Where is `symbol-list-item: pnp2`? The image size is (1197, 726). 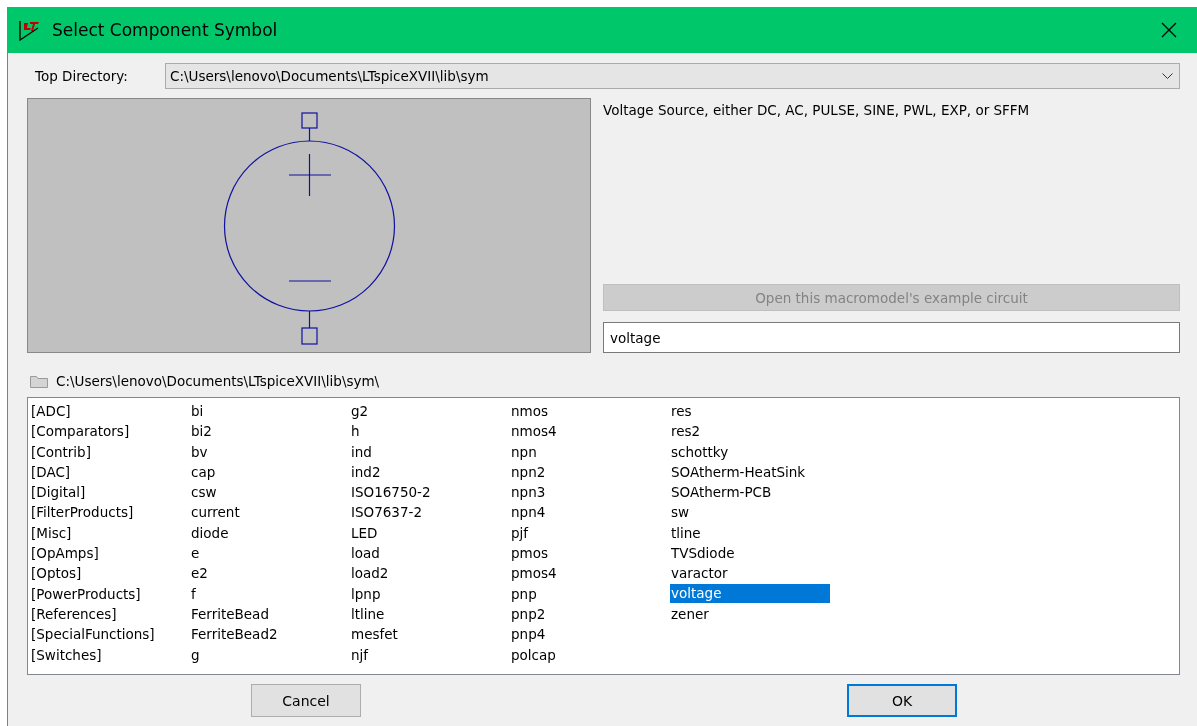 symbol-list-item: pnp2 is located at coordinates (590, 614).